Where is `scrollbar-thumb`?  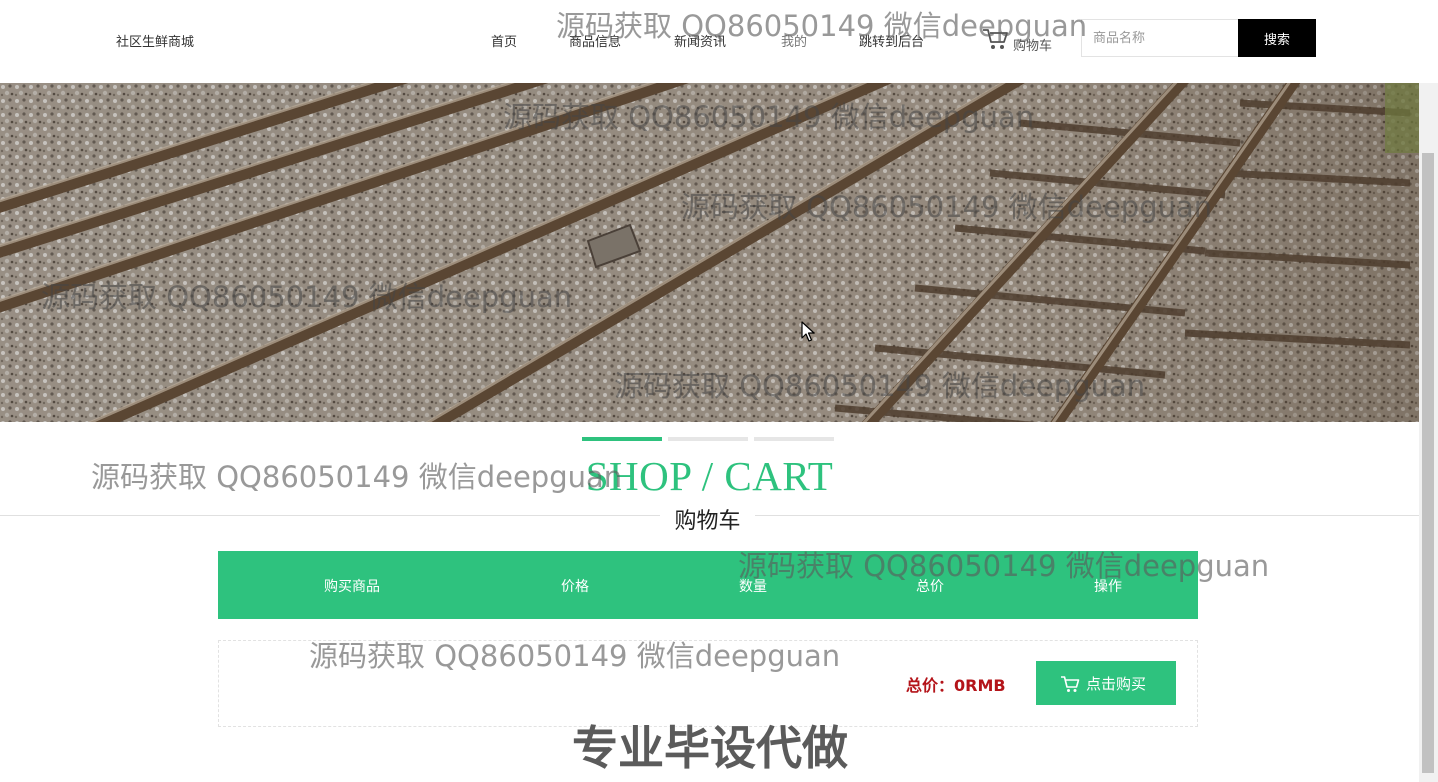
scrollbar-thumb is located at coordinates (1428, 463).